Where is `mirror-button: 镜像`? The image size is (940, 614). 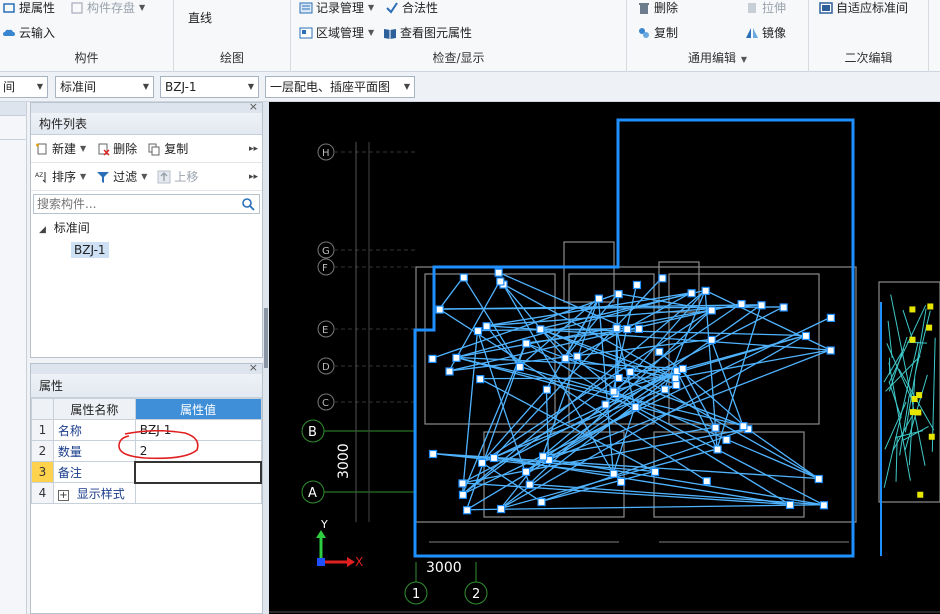 mirror-button: 镜像 is located at coordinates (765, 33).